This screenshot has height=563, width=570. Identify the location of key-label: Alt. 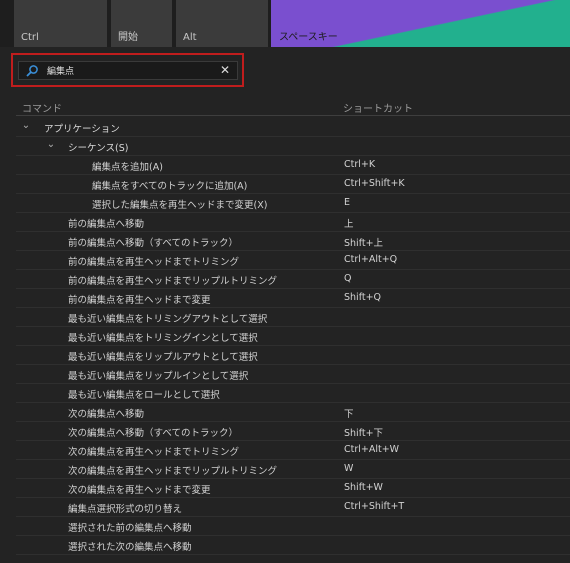
(190, 37).